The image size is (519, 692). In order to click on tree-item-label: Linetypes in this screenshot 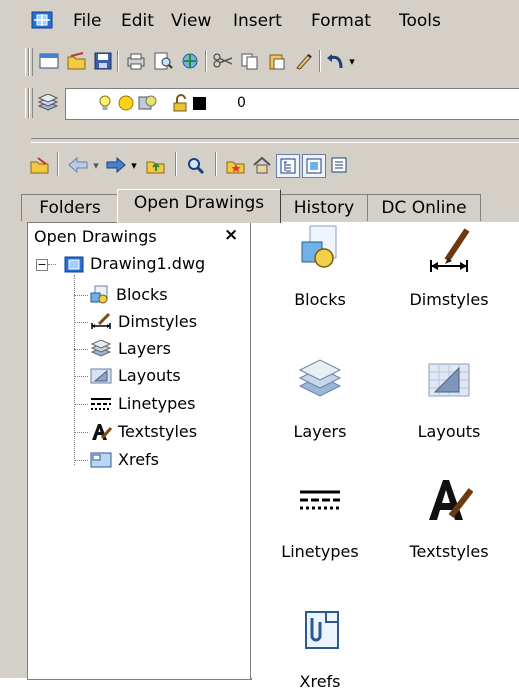, I will do `click(157, 403)`.